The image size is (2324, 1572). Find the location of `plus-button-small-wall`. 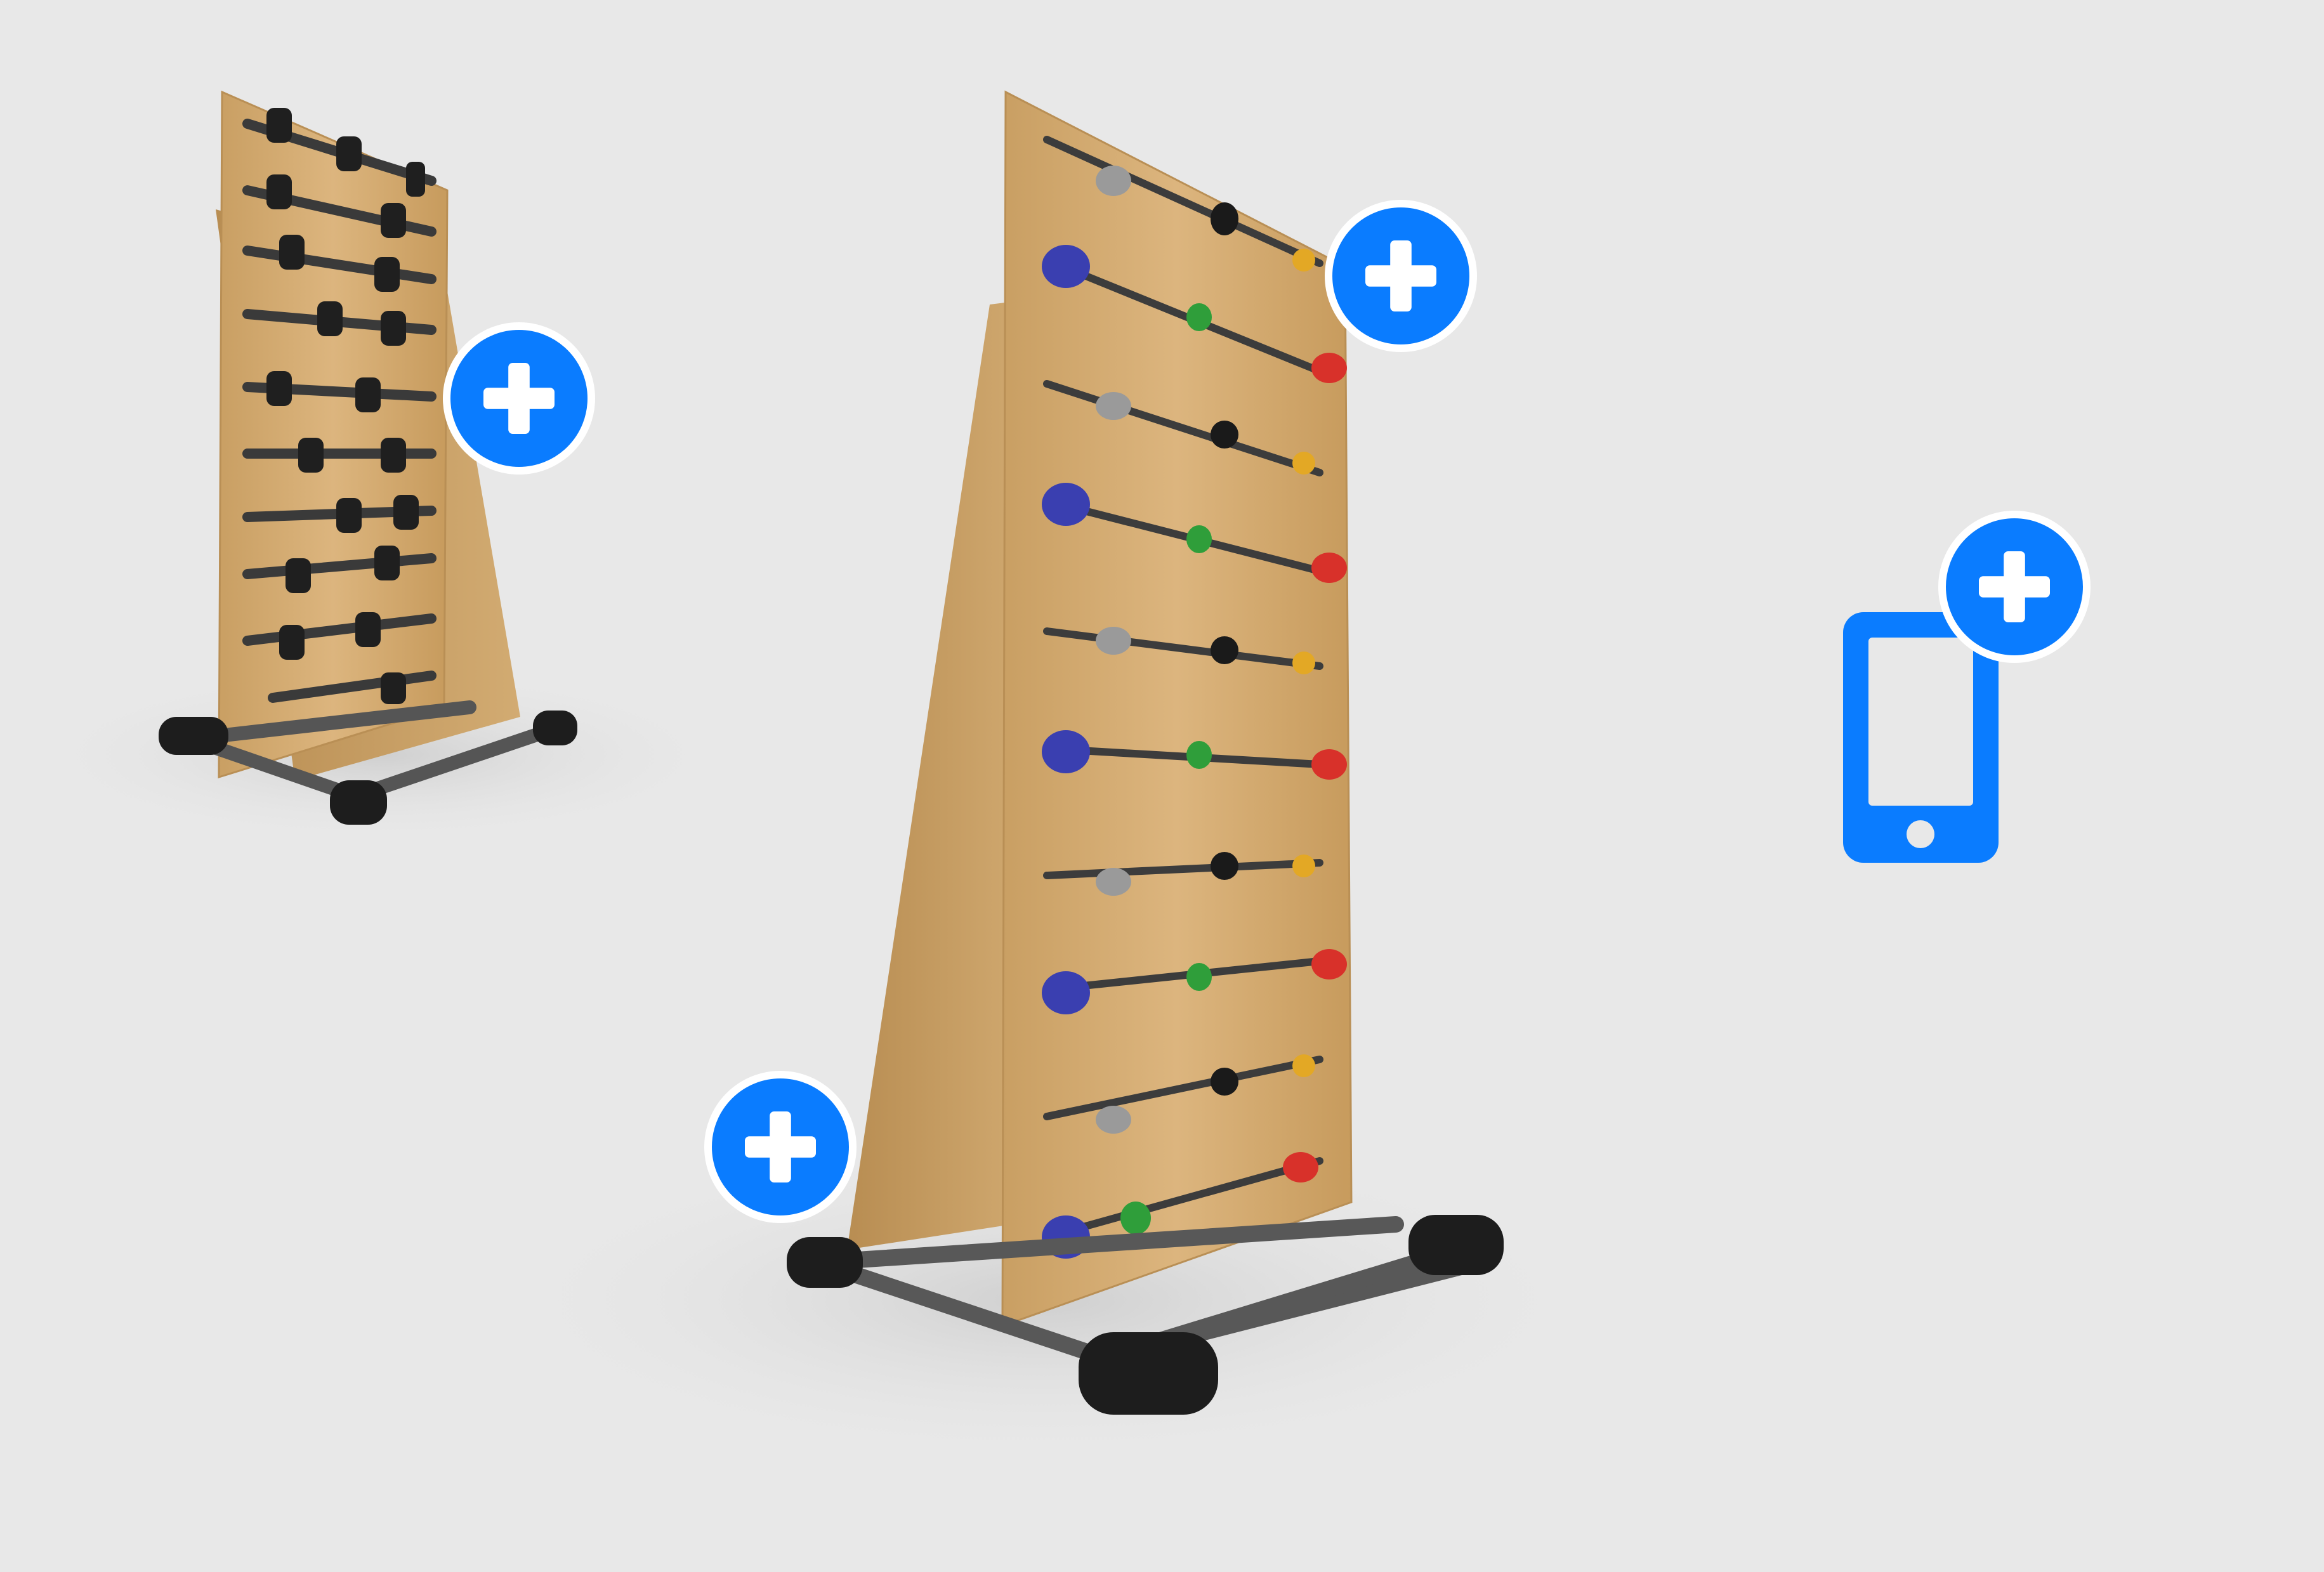

plus-button-small-wall is located at coordinates (519, 398).